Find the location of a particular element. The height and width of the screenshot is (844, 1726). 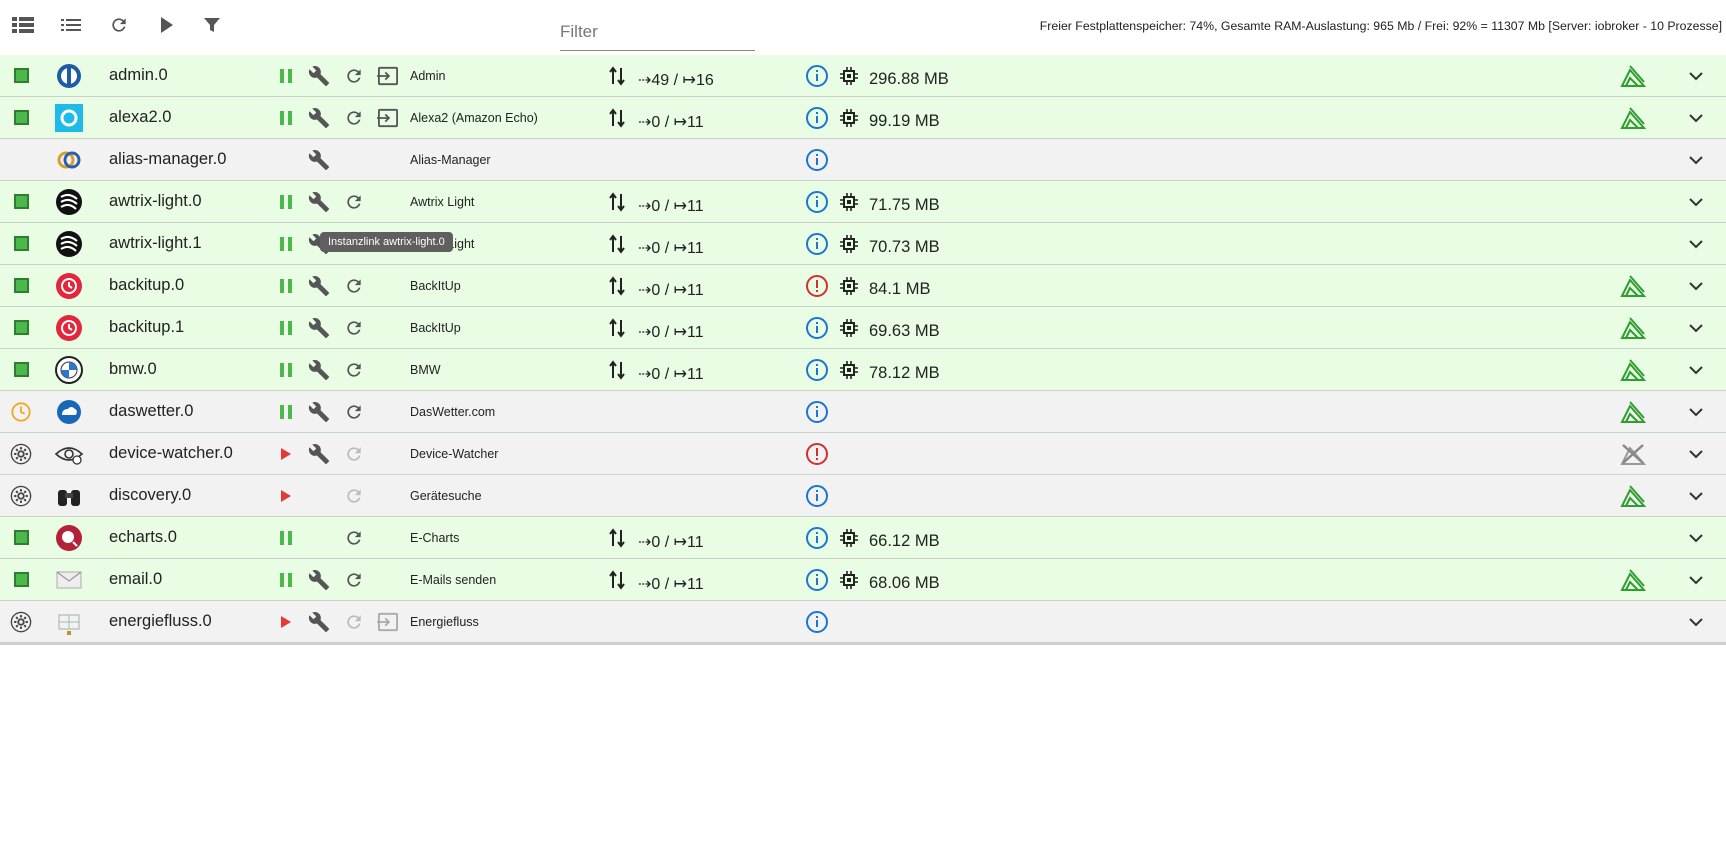

status-empty is located at coordinates (21, 159).